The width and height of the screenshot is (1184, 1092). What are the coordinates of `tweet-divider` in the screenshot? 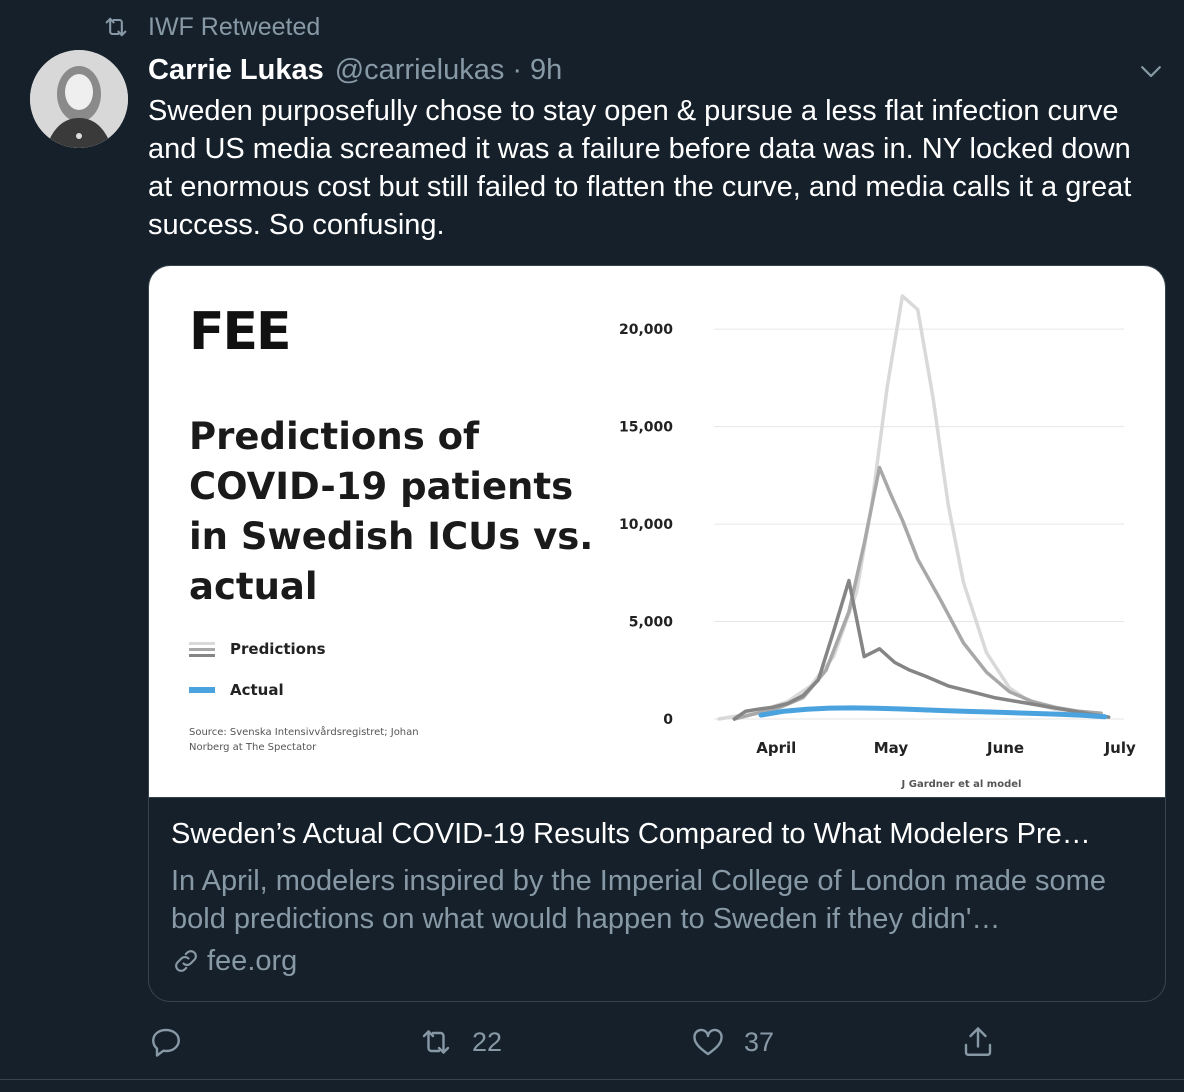 It's located at (592, 1079).